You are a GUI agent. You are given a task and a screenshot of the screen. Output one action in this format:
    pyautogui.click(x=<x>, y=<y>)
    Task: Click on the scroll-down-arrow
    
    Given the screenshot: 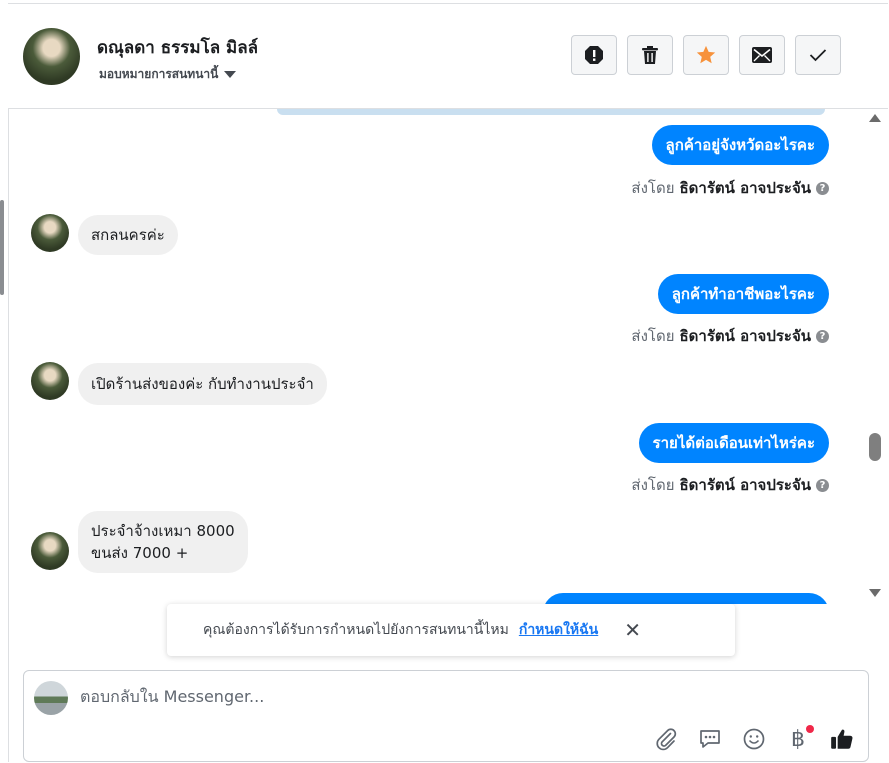 What is the action you would take?
    pyautogui.click(x=875, y=593)
    